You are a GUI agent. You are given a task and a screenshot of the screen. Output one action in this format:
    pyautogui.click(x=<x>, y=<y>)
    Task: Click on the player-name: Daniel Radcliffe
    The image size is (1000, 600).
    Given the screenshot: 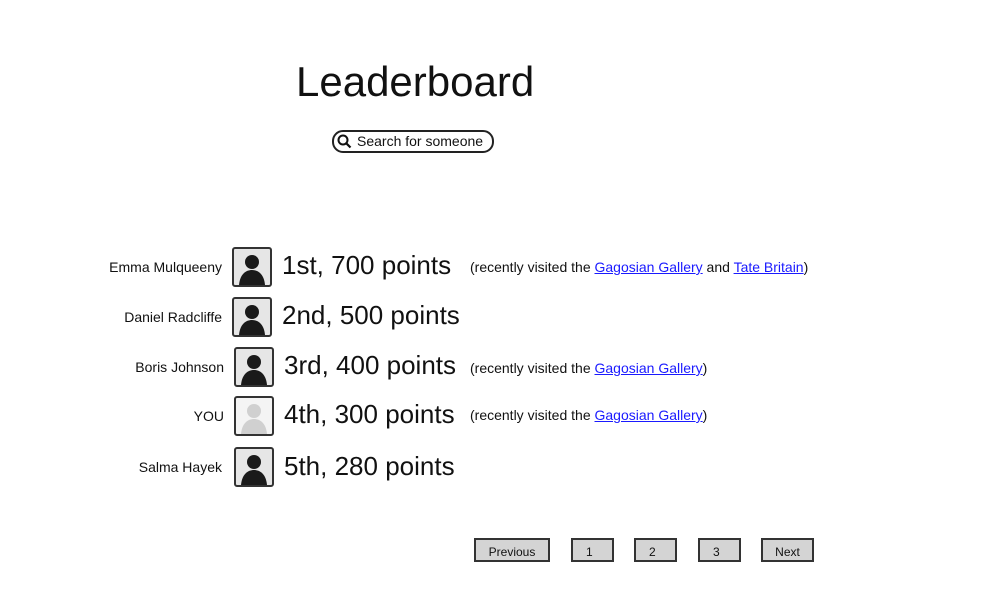 What is the action you would take?
    pyautogui.click(x=173, y=317)
    